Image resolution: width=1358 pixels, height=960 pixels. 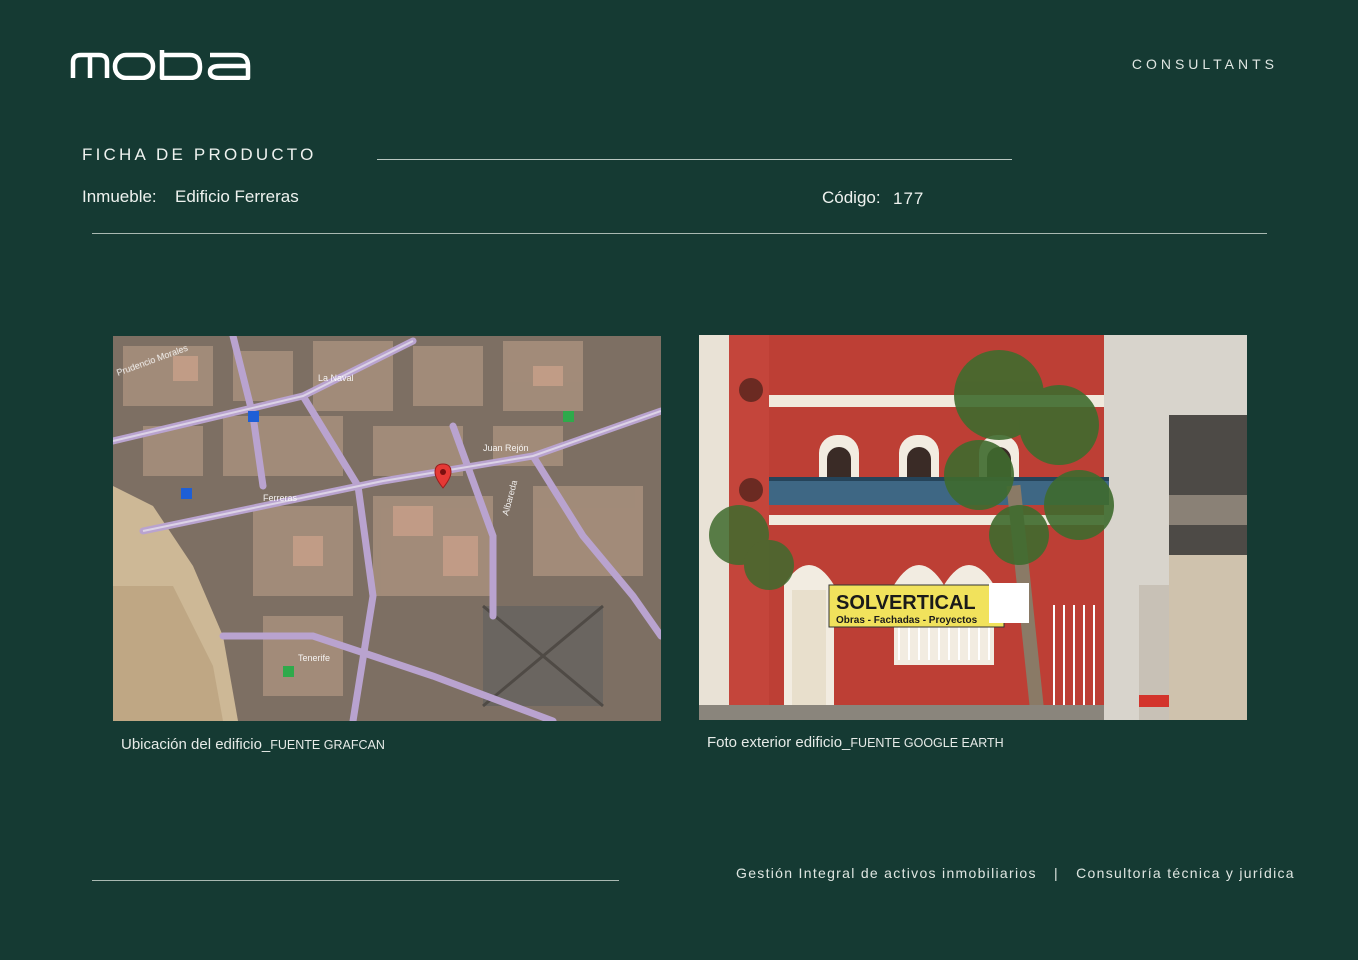 I want to click on map-label-ferreras: Ferreras, so click(x=280, y=498).